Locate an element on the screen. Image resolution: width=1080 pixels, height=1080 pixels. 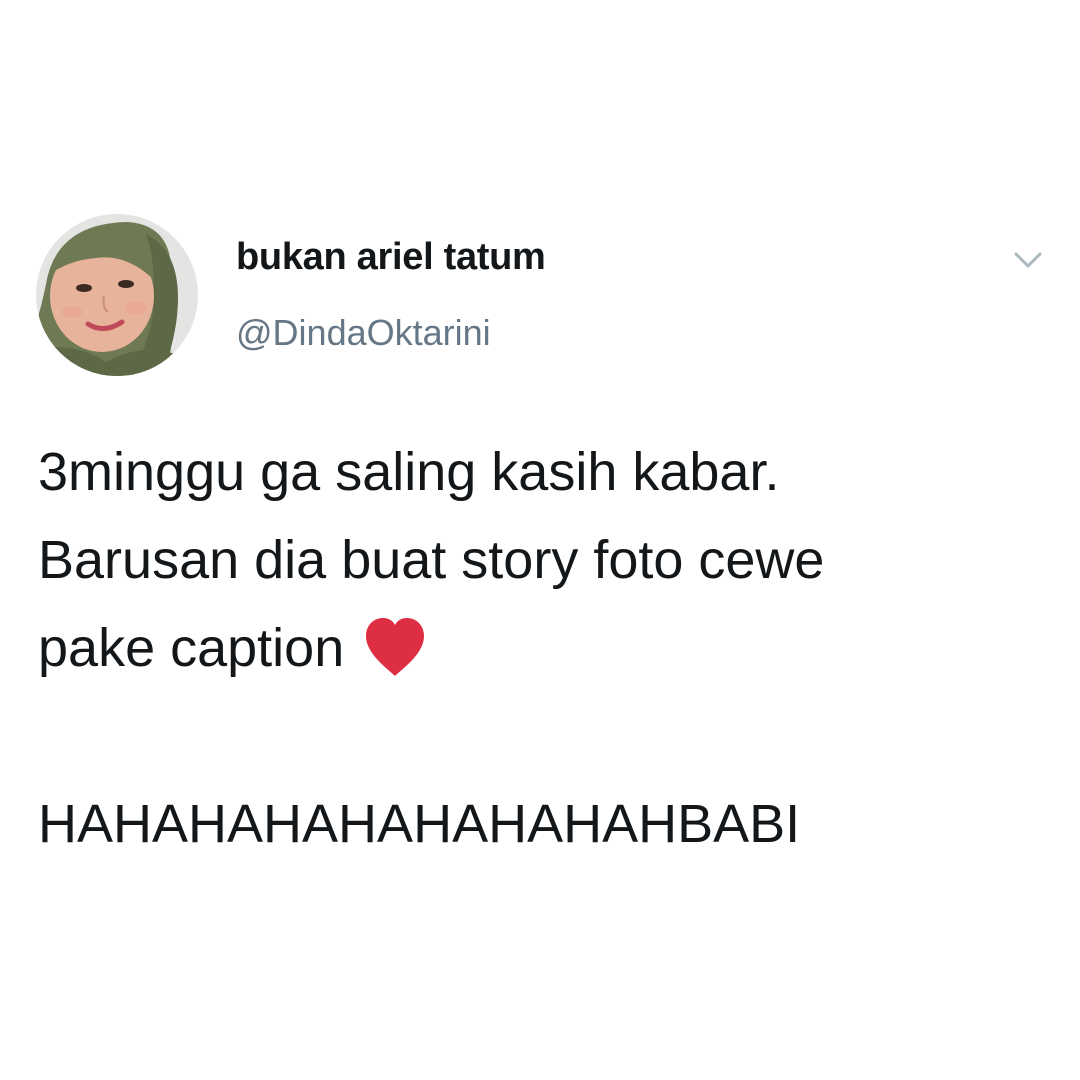
tweet-text-line: Barusan dia buat story foto cewe is located at coordinates (431, 560).